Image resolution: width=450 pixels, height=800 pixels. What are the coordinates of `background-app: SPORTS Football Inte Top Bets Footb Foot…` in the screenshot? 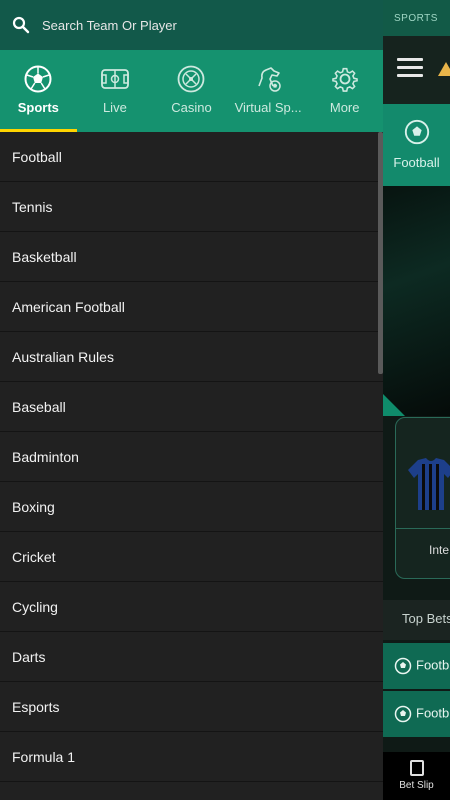 It's located at (416, 400).